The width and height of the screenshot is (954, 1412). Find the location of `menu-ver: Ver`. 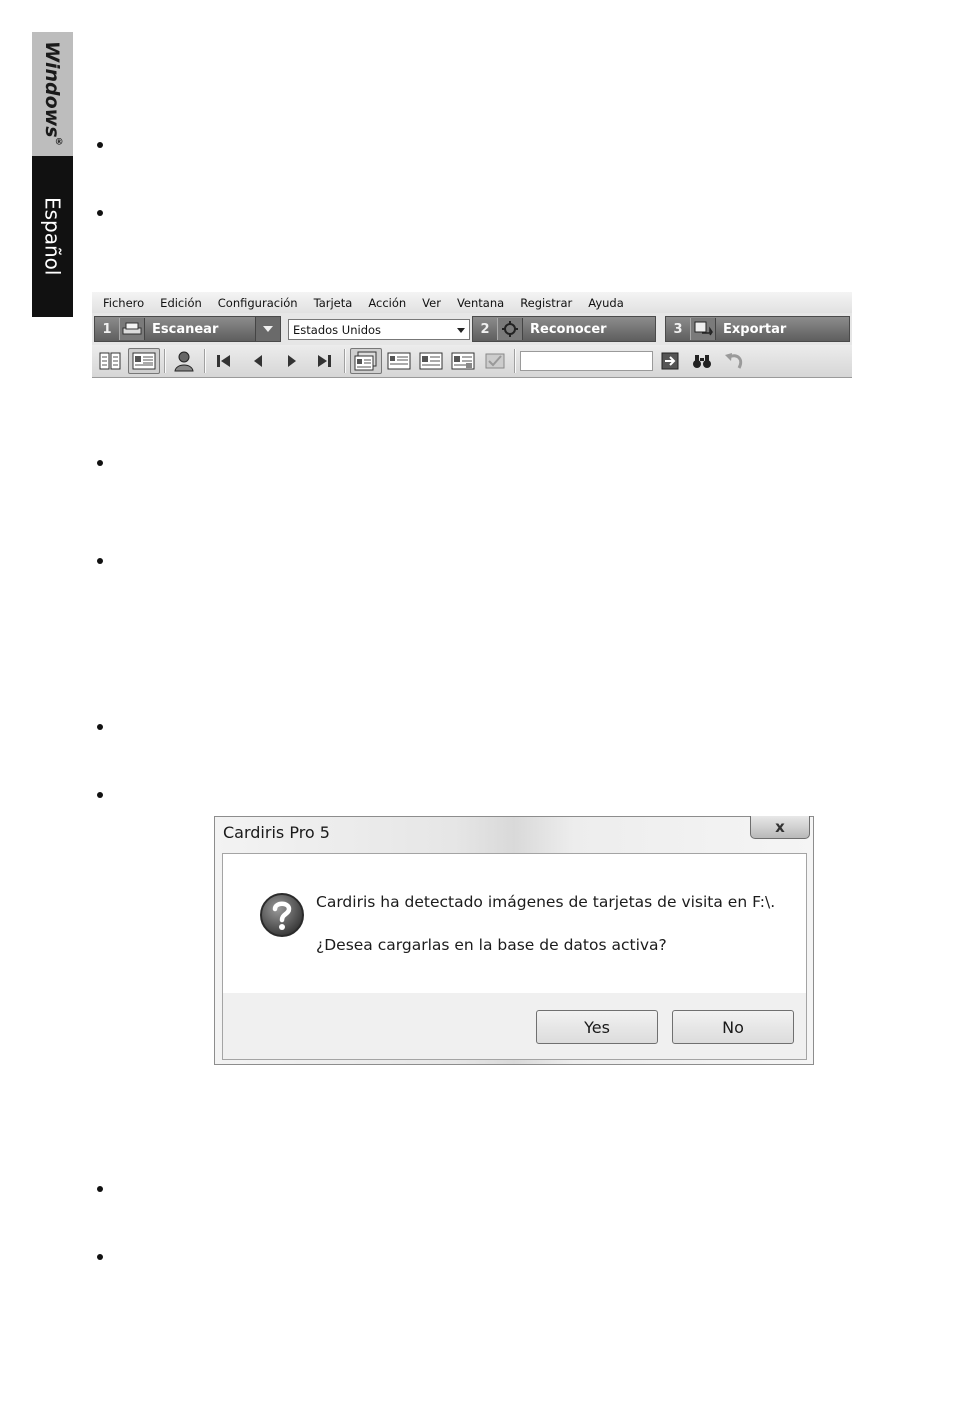

menu-ver: Ver is located at coordinates (431, 303).